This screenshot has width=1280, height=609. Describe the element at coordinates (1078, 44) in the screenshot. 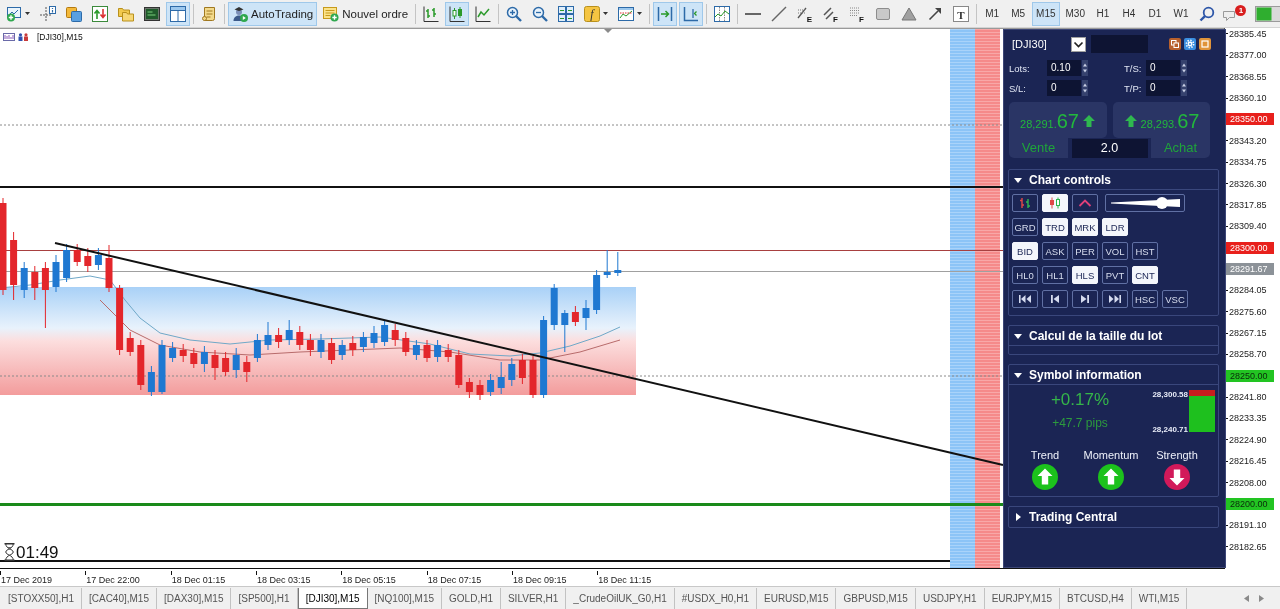

I see `chevron-icon` at that location.